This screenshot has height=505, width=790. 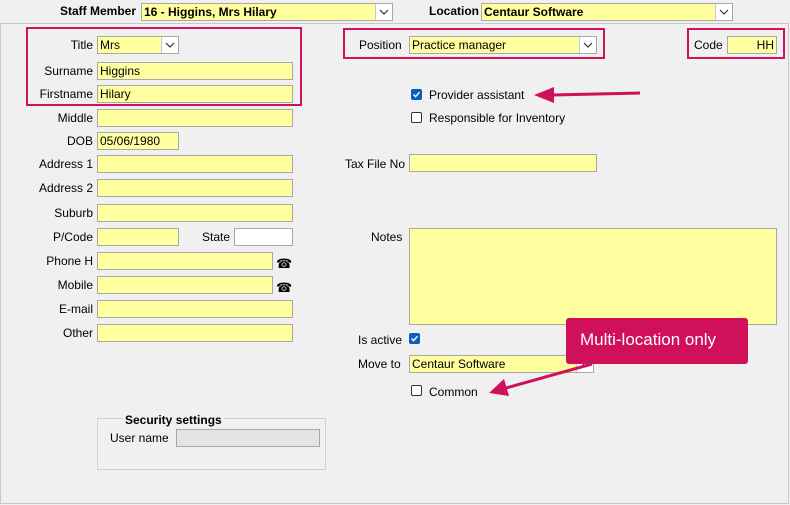 What do you see at coordinates (541, 379) in the screenshot?
I see `arrow-common` at bounding box center [541, 379].